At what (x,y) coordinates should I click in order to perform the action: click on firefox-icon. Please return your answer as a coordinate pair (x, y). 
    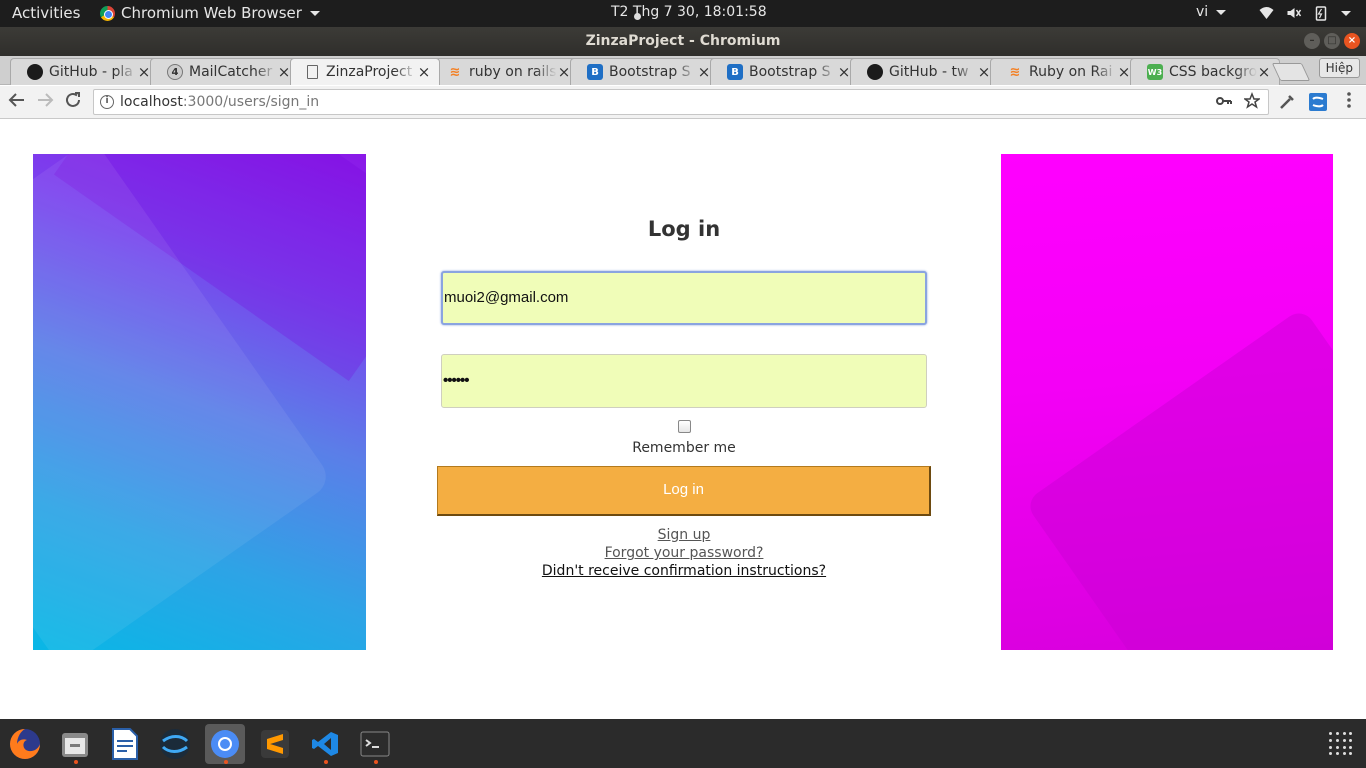
    Looking at the image, I should click on (25, 744).